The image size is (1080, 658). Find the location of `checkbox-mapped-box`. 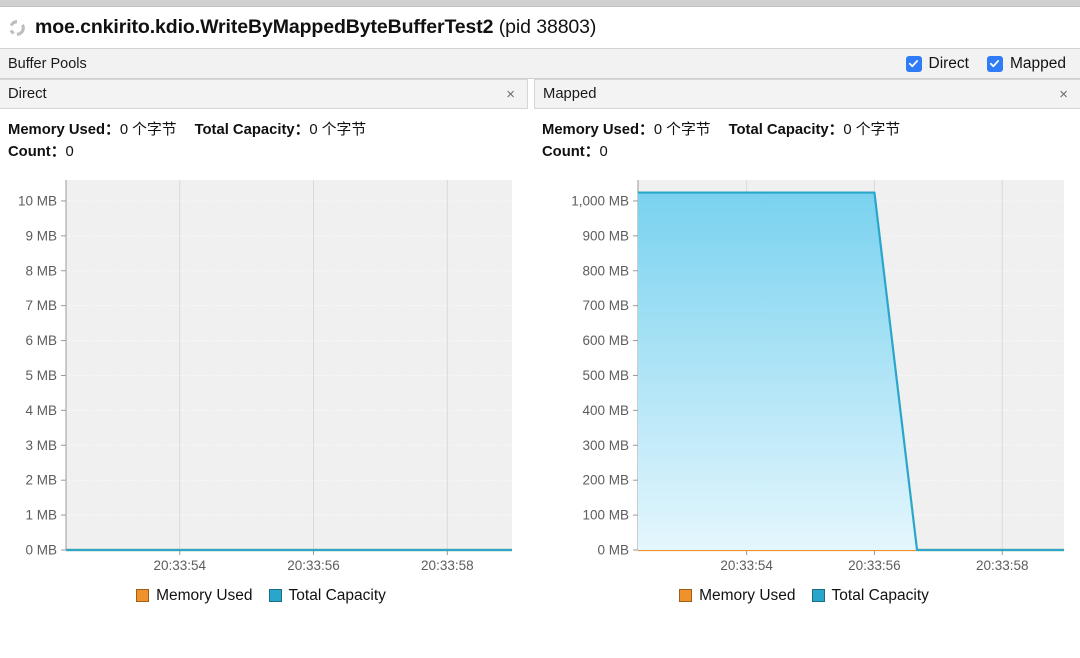

checkbox-mapped-box is located at coordinates (994, 63).